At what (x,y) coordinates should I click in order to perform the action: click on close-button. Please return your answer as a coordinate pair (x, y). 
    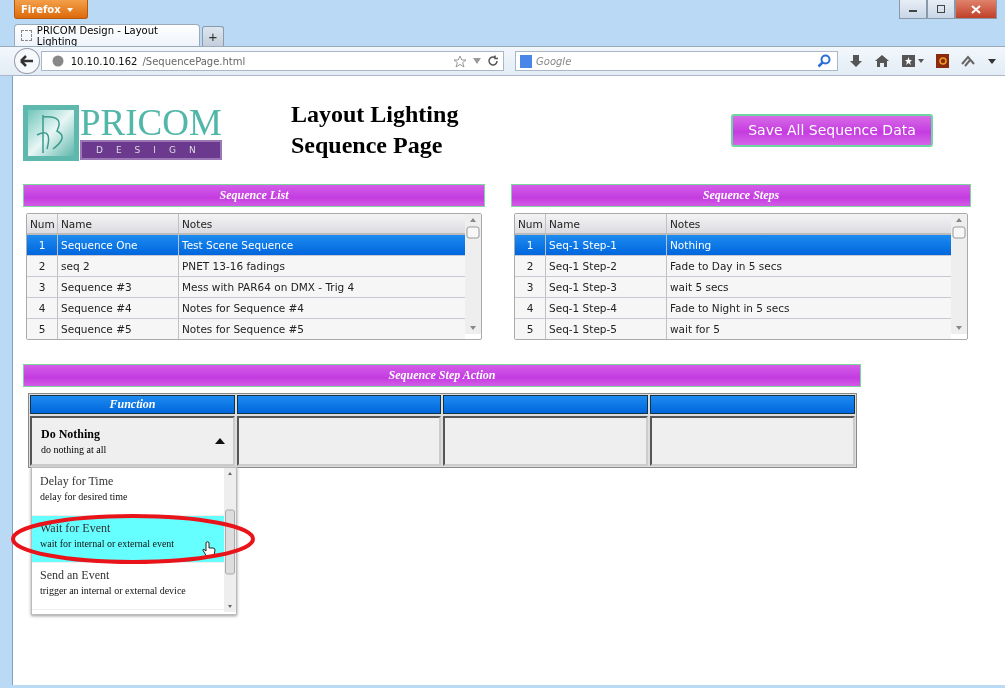
    Looking at the image, I should click on (976, 9).